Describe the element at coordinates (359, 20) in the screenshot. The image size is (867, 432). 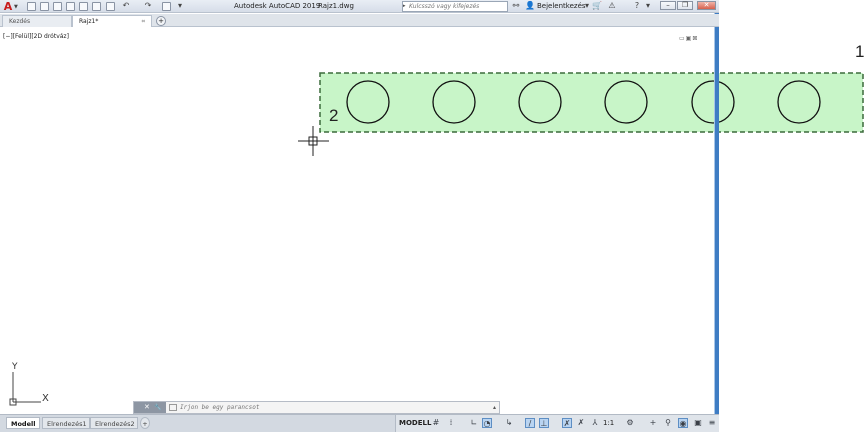
I see `file-tab-bar: Kezdés Rajz1* ⌗ +` at that location.